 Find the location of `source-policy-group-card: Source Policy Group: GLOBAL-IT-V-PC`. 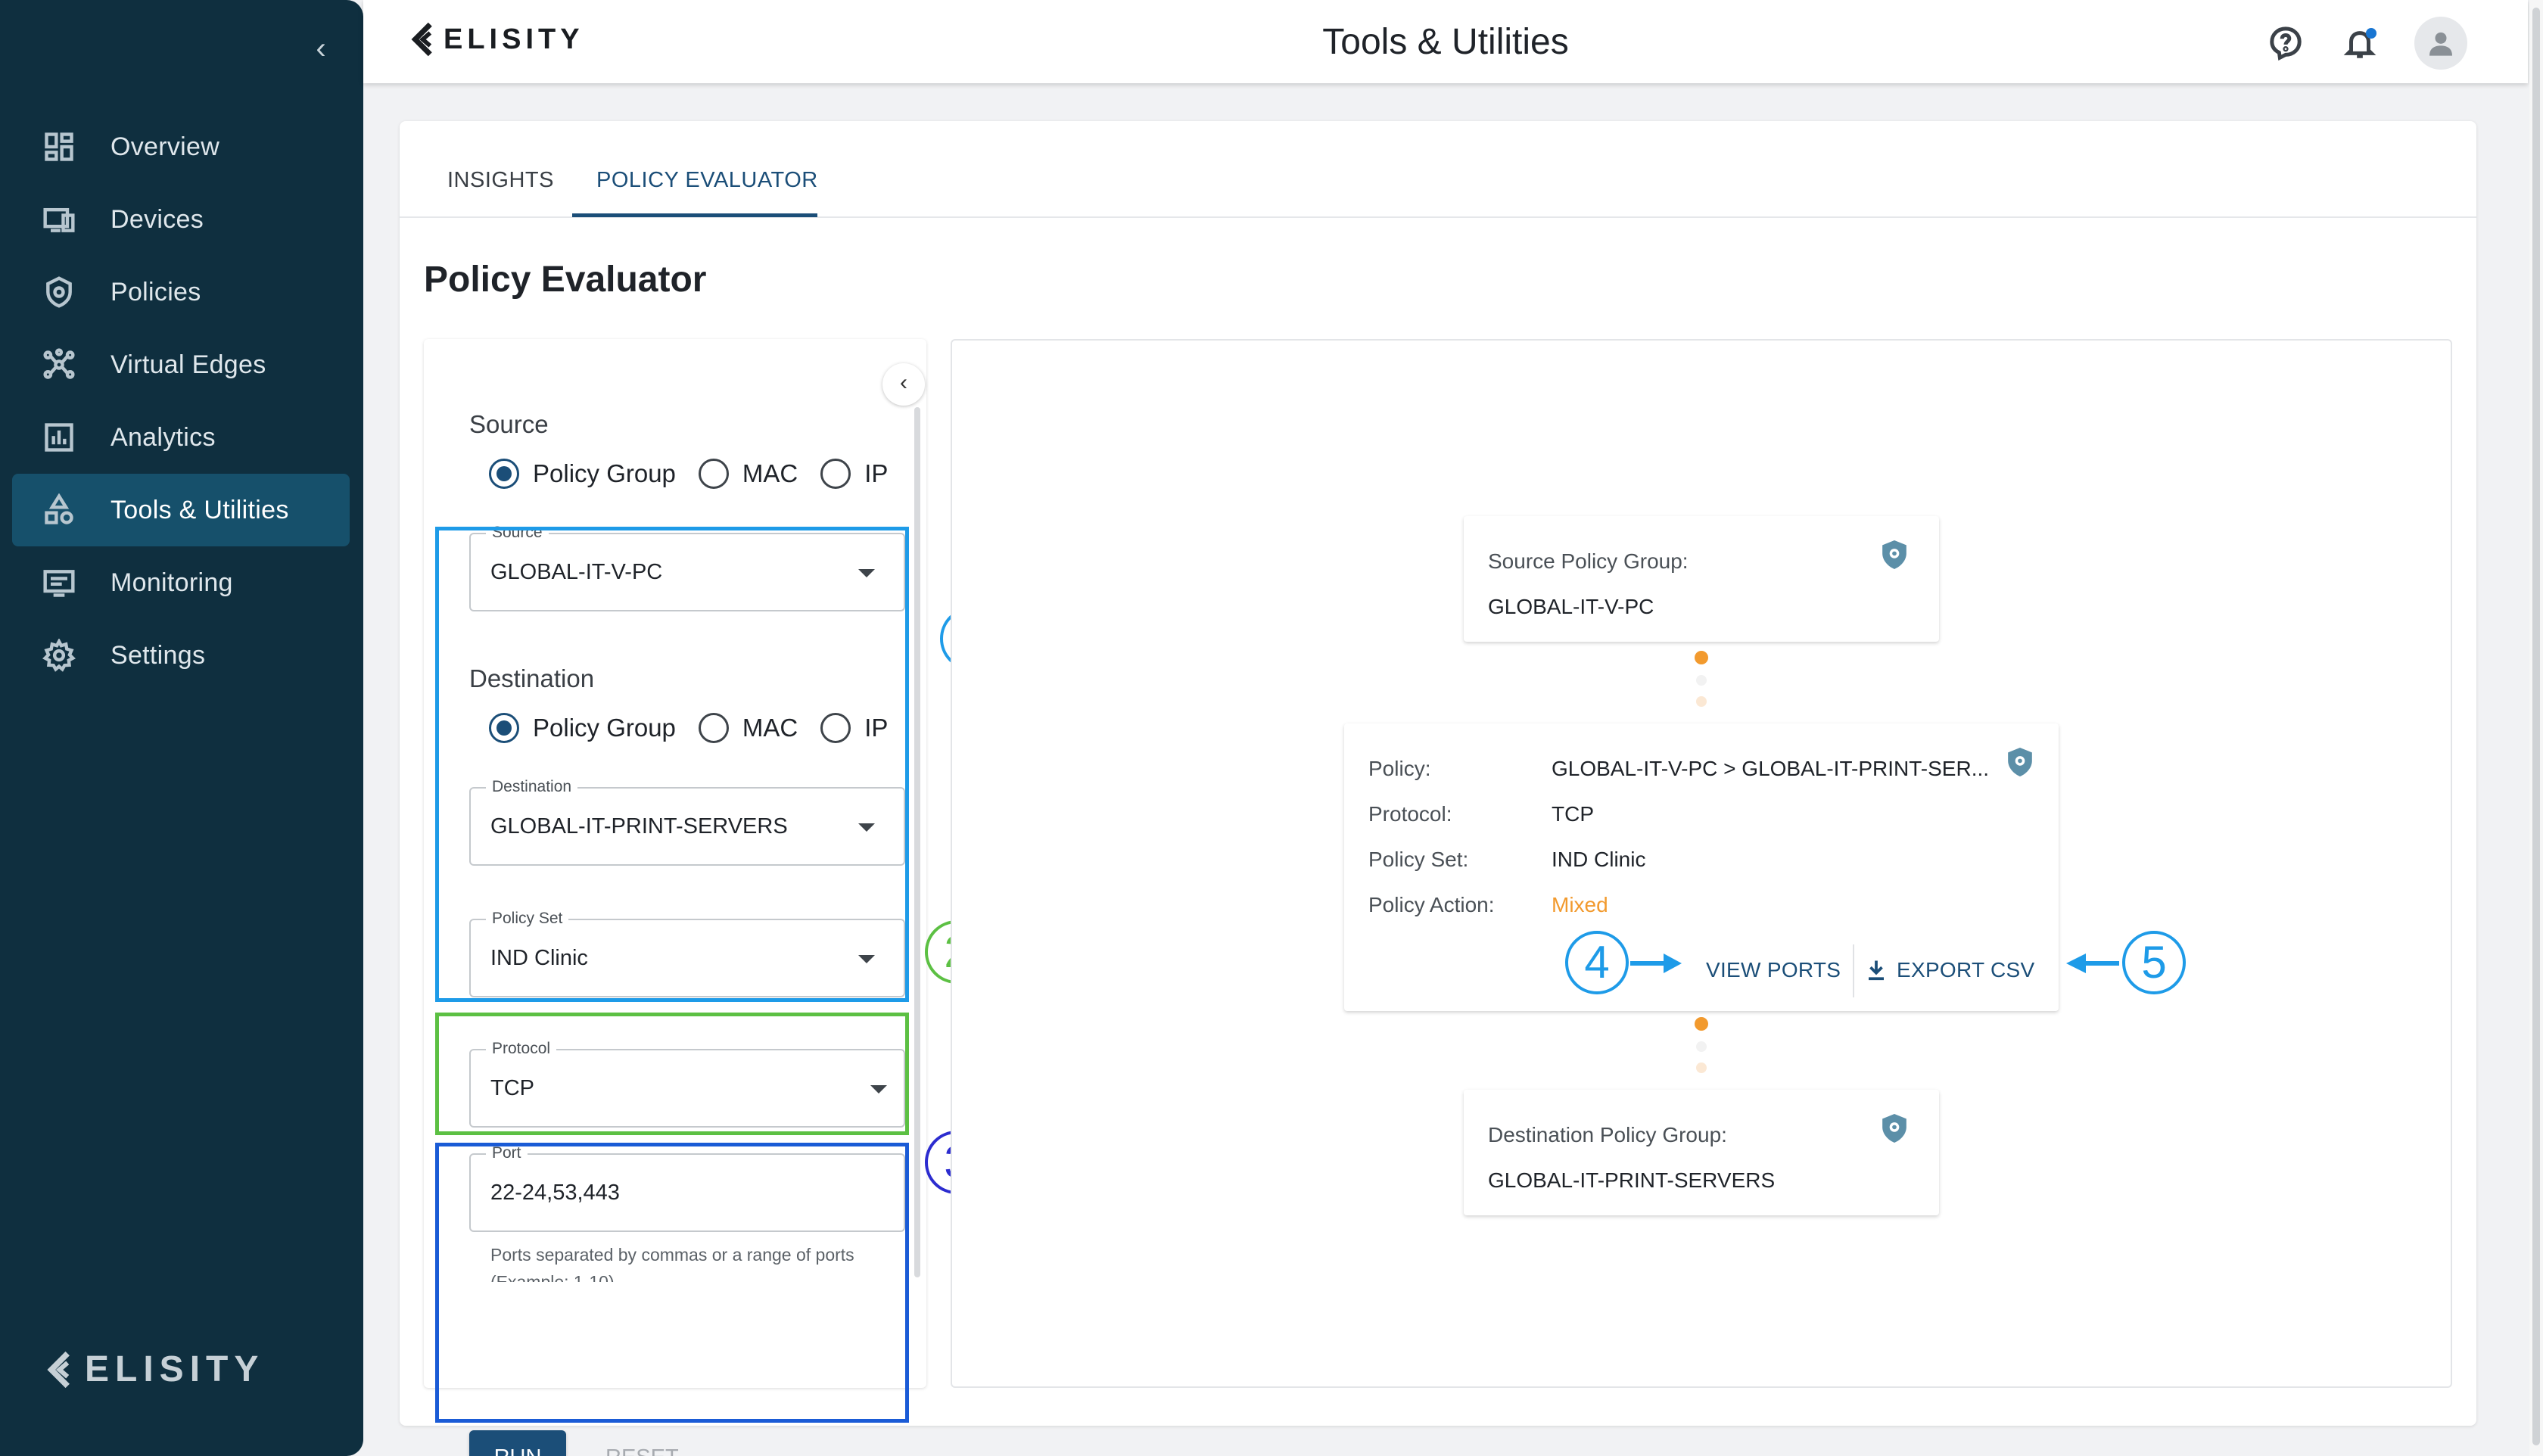

source-policy-group-card: Source Policy Group: GLOBAL-IT-V-PC is located at coordinates (1701, 579).